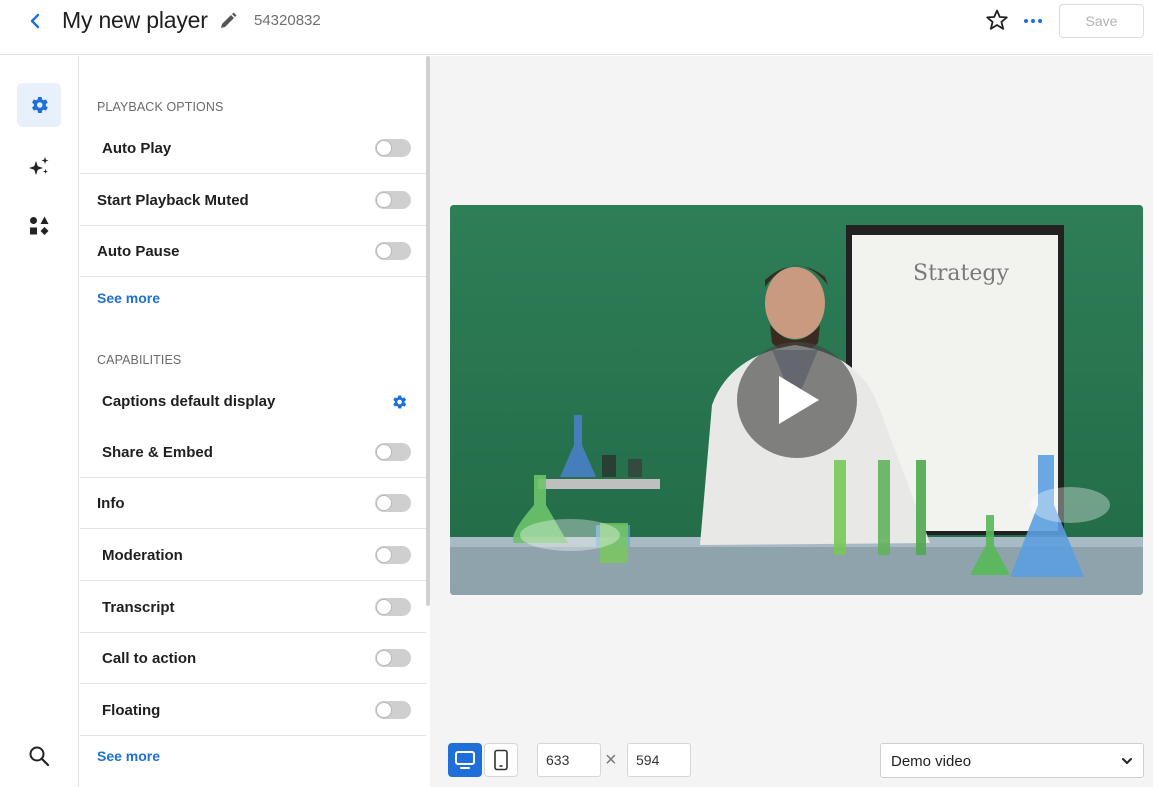  What do you see at coordinates (253, 148) in the screenshot?
I see `setting-row-auto-play: Auto Play` at bounding box center [253, 148].